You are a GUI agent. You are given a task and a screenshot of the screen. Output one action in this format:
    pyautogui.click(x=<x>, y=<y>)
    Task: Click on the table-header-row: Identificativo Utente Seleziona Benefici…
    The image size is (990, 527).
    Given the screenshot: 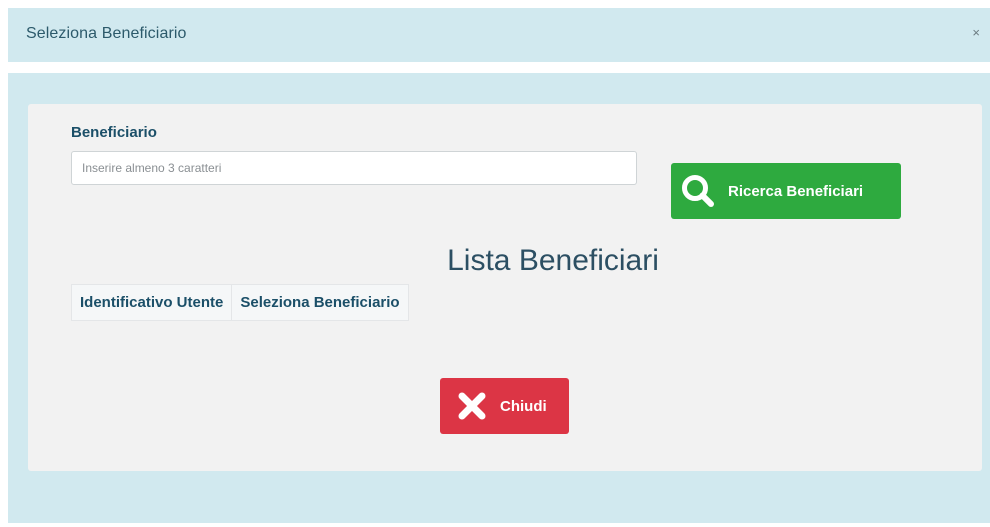 What is the action you would take?
    pyautogui.click(x=239, y=302)
    